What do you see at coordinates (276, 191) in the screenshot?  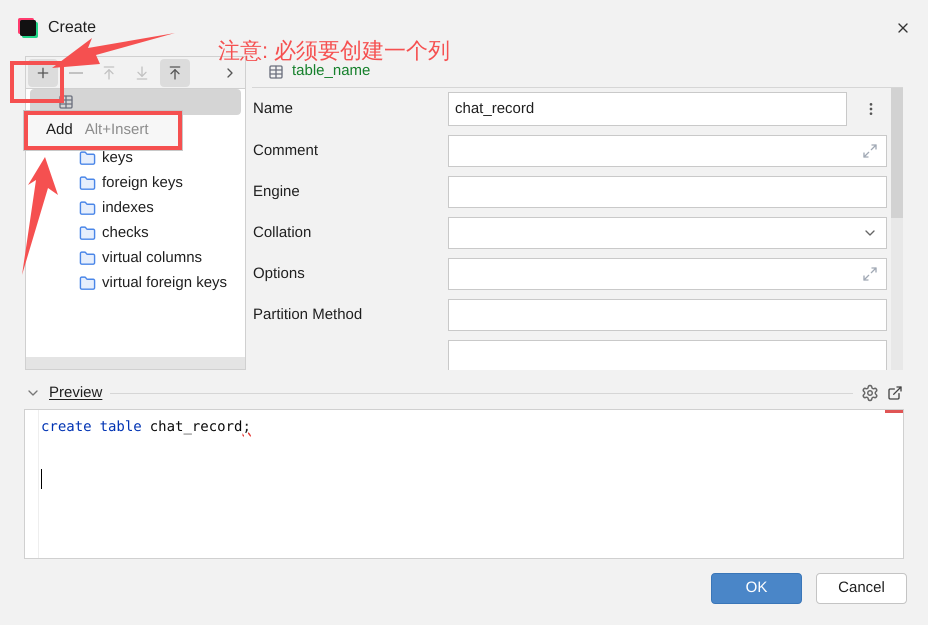 I see `field-label: Engine` at bounding box center [276, 191].